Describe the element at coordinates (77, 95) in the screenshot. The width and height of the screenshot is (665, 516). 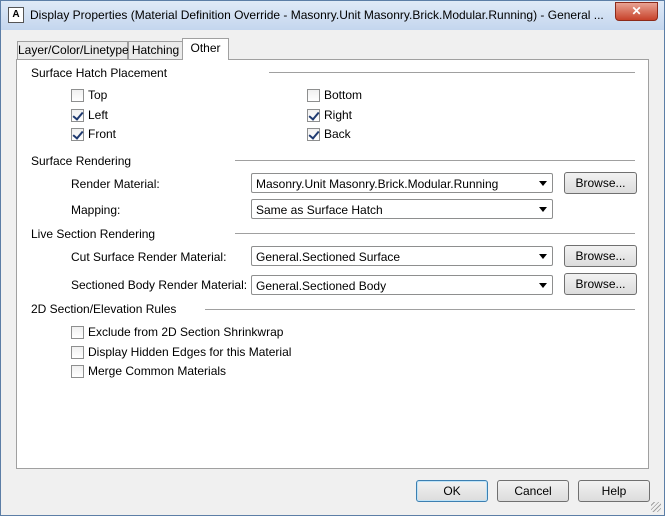
I see `top-checkbox-box` at that location.